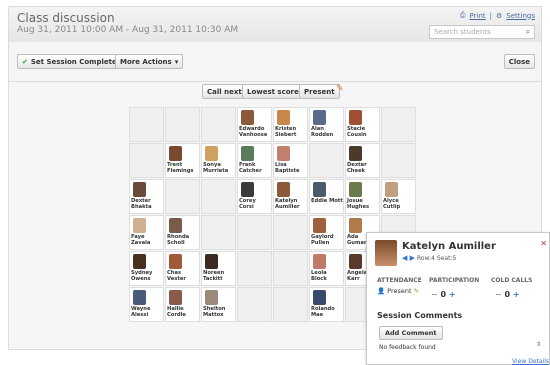 The height and width of the screenshot is (365, 550). Describe the element at coordinates (538, 344) in the screenshot. I see `scroll-arrows-icon: ⇕` at that location.